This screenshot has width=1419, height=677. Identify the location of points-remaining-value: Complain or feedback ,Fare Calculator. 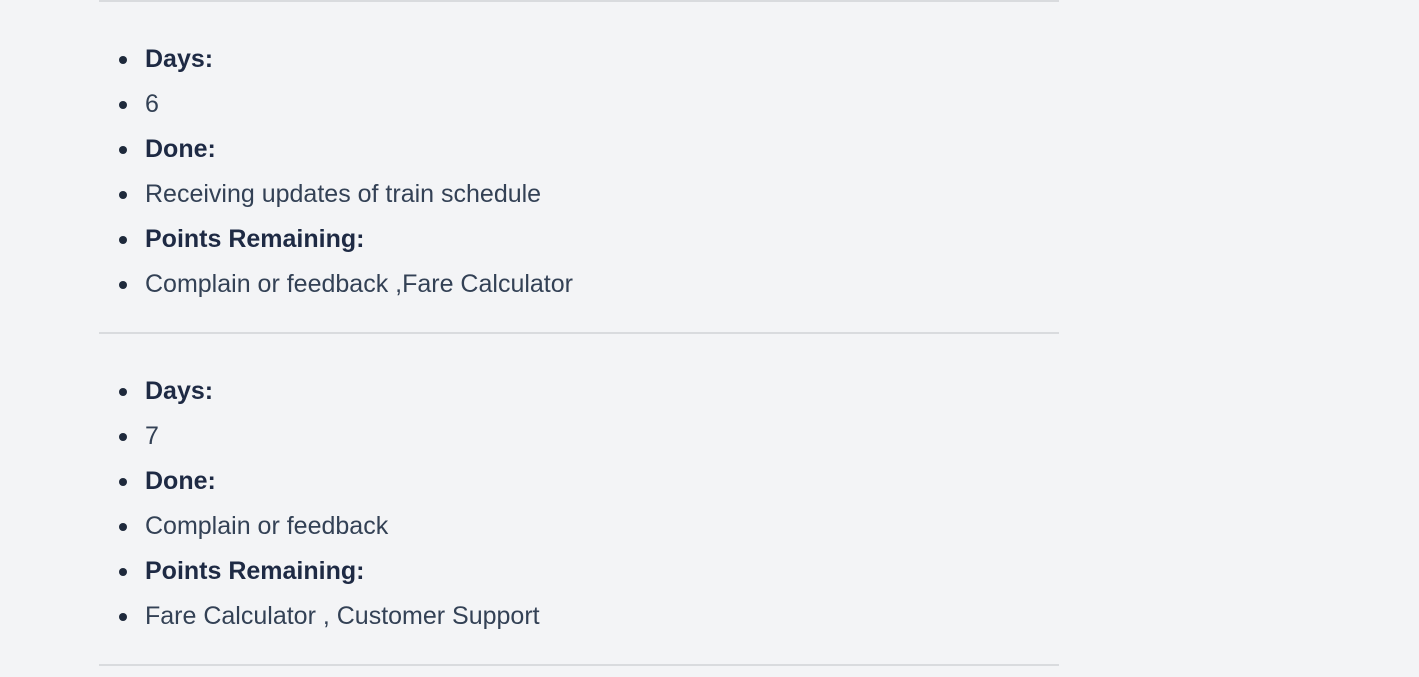
(579, 284).